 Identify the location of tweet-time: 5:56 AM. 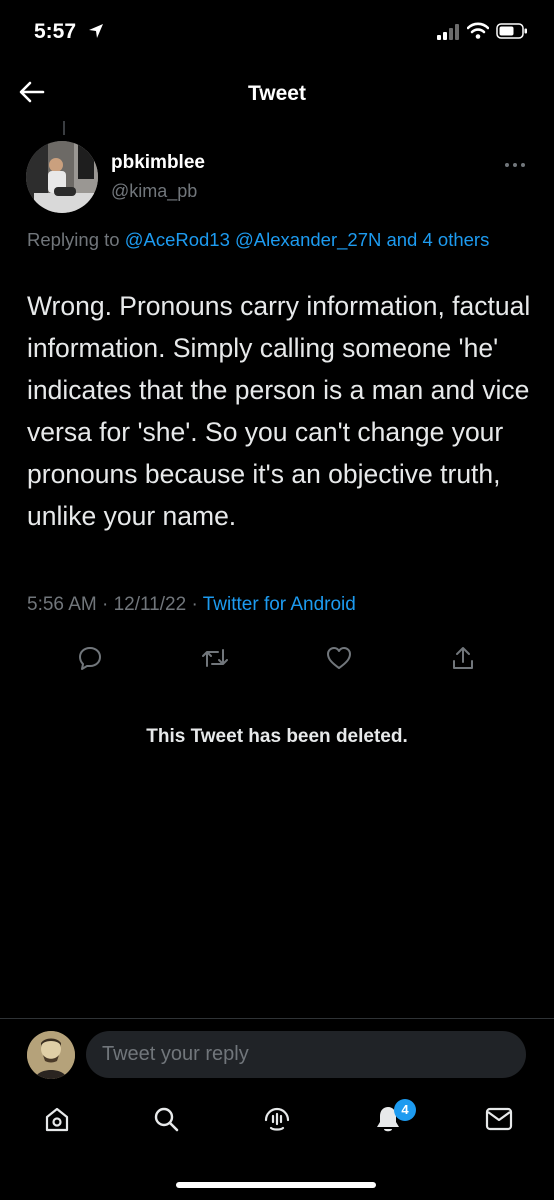
(62, 604).